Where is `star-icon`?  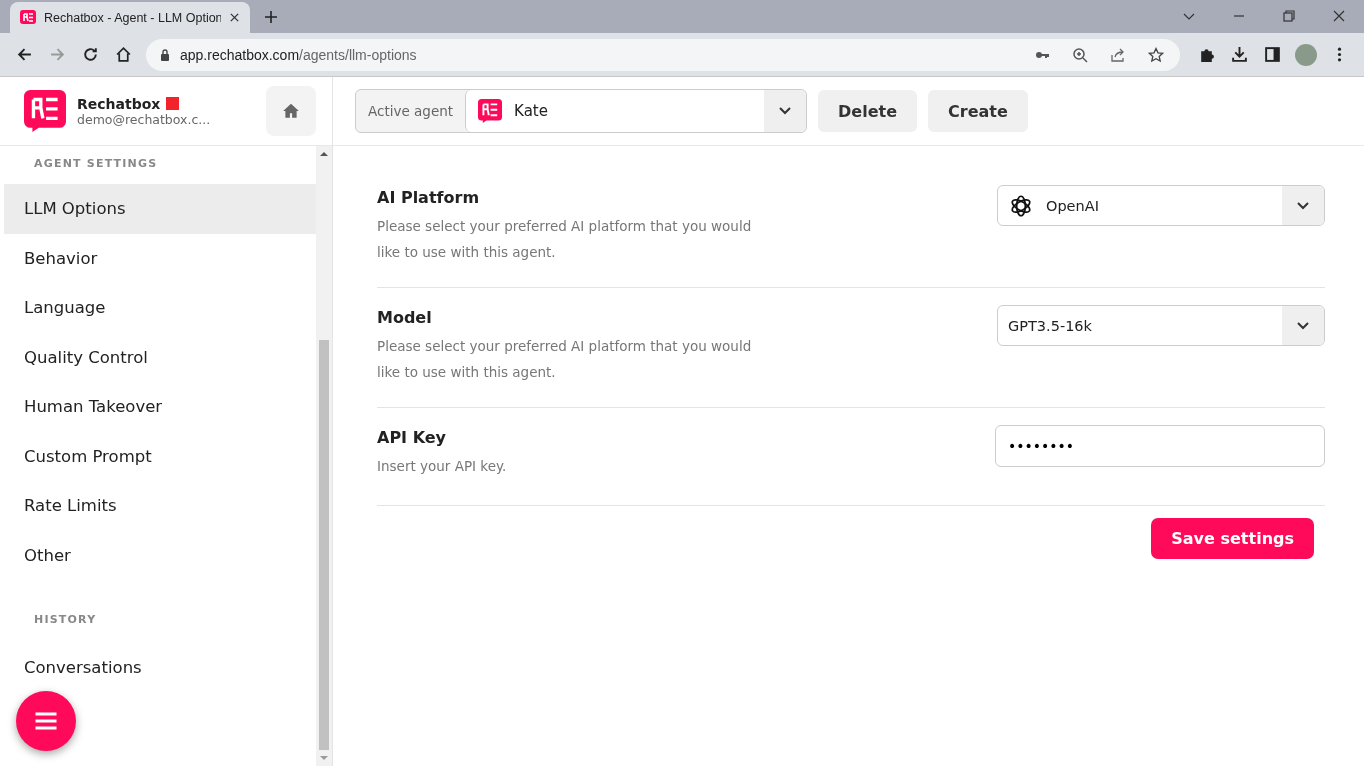
star-icon is located at coordinates (1156, 54).